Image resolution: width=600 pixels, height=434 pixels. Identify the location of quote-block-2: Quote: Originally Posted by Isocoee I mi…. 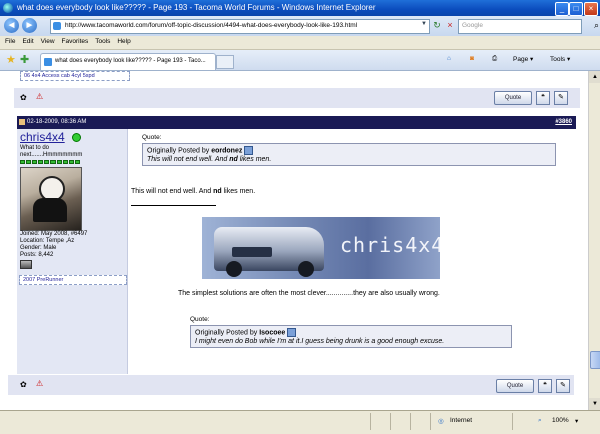
(351, 332).